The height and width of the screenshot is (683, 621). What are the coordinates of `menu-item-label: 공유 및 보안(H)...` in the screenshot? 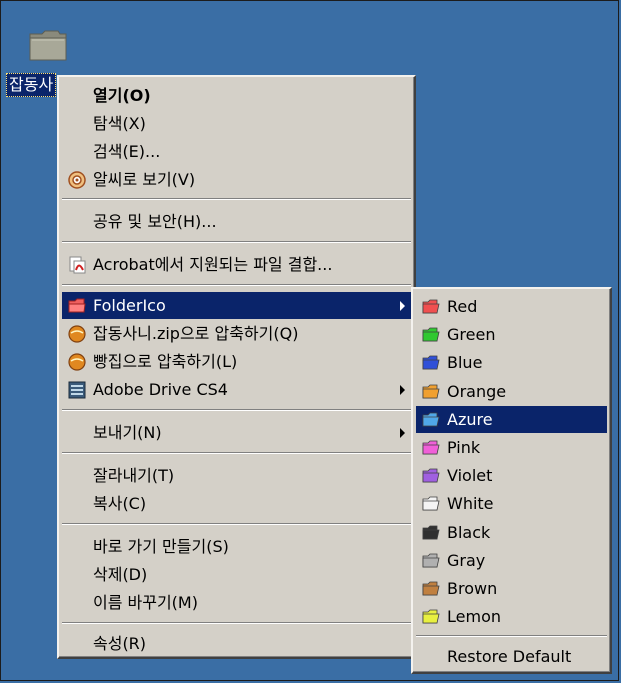 It's located at (155, 221).